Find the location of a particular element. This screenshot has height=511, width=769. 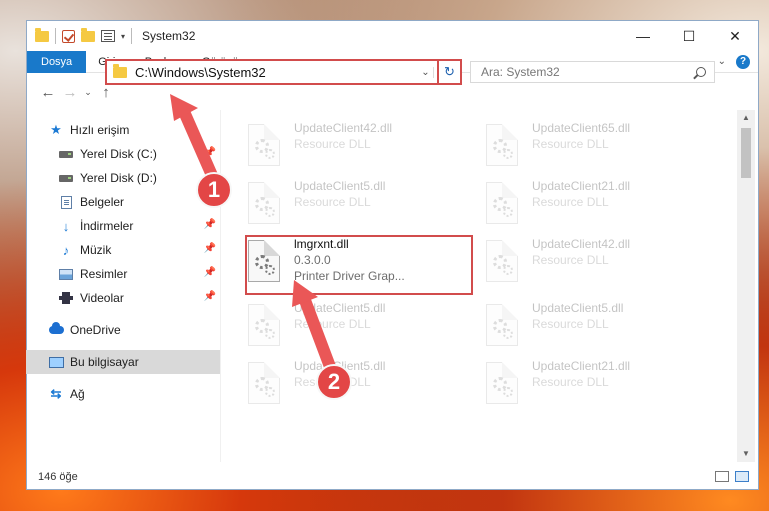

sidebar-item-label: Bu bilgisayar is located at coordinates (104, 362).